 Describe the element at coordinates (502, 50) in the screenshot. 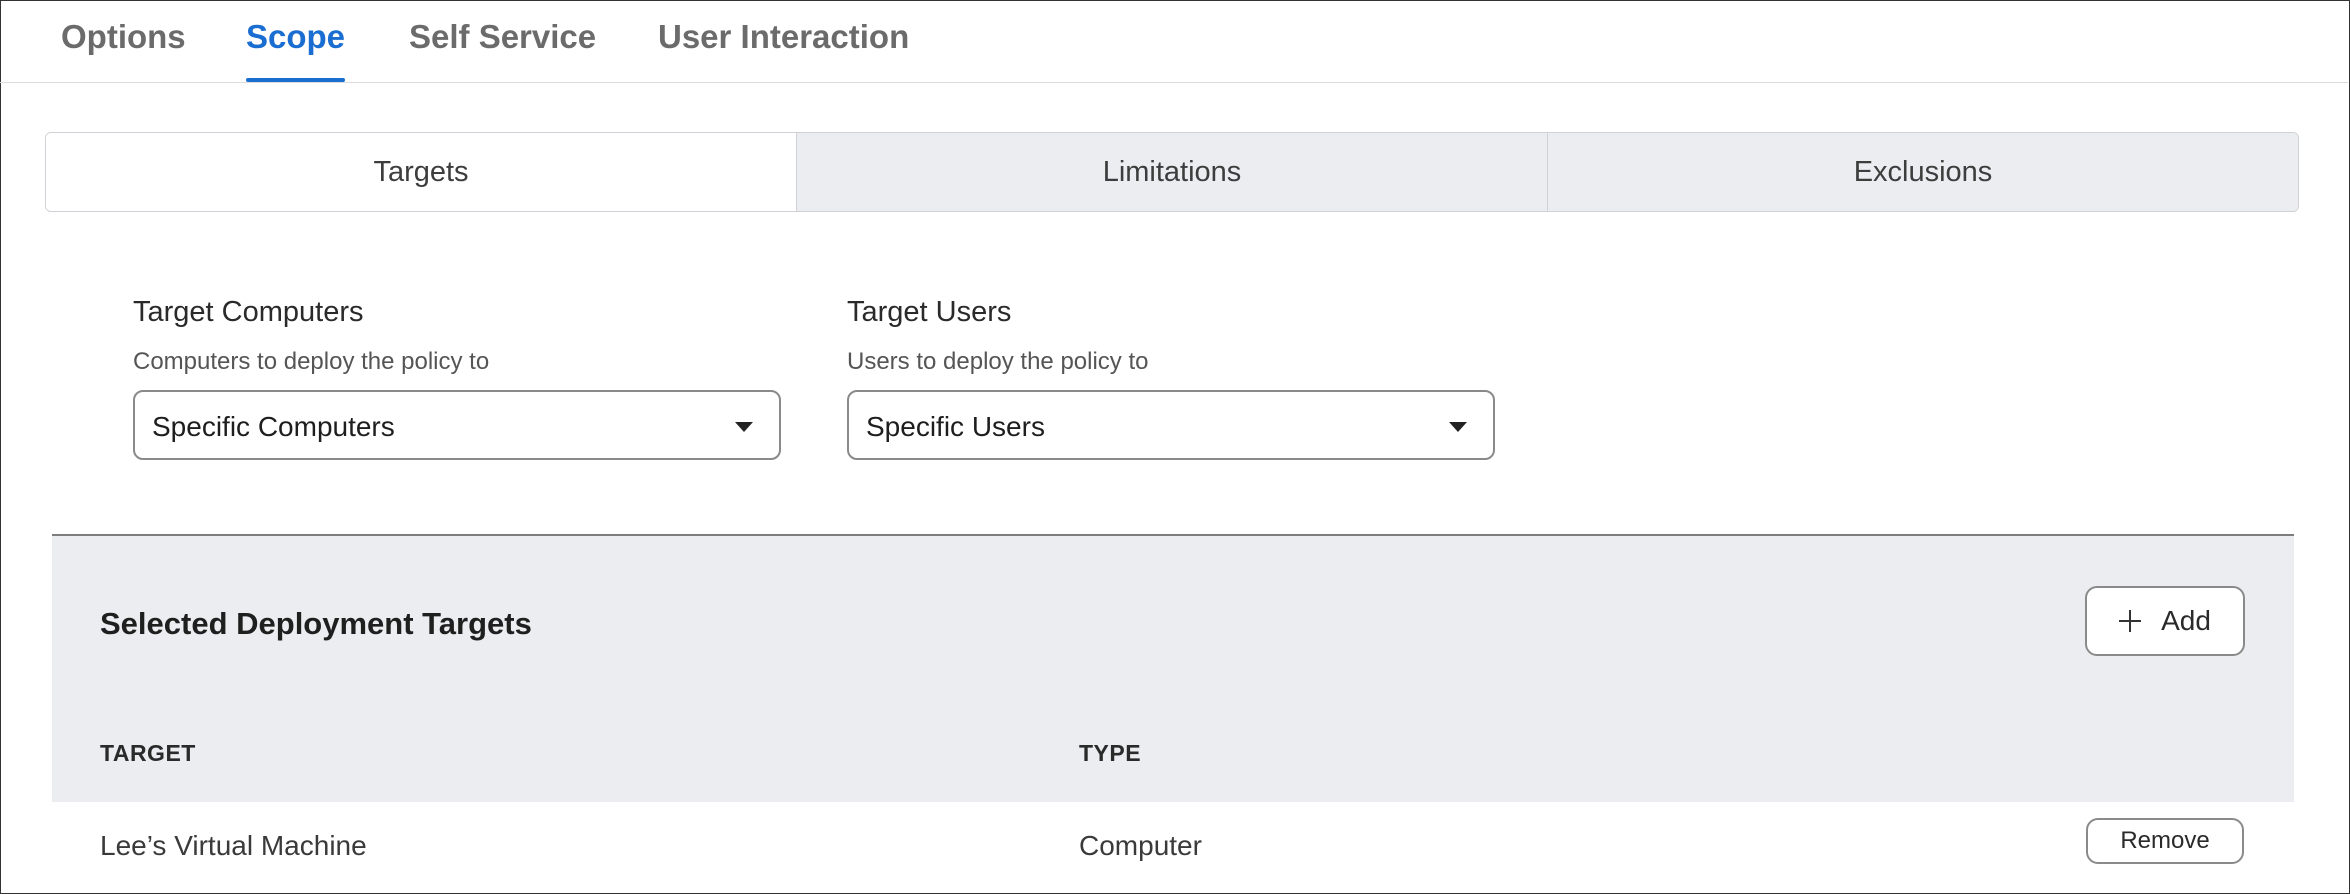

I see `tab-self-service: Self Service` at that location.